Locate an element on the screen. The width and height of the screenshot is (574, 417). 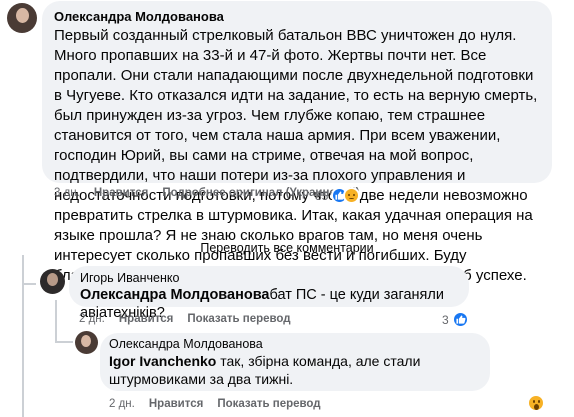
mention-link: Олександра Молдованова is located at coordinates (175, 295).